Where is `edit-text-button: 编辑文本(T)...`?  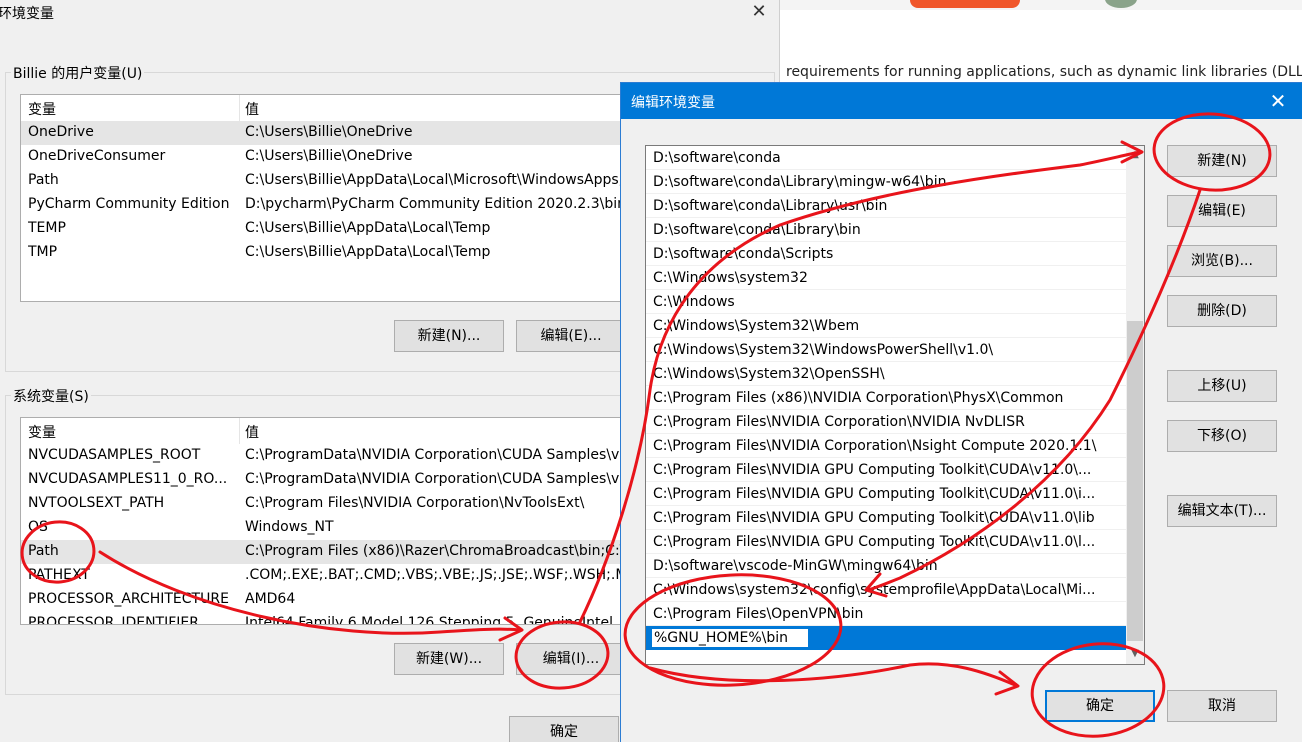
edit-text-button: 编辑文本(T)... is located at coordinates (1222, 511).